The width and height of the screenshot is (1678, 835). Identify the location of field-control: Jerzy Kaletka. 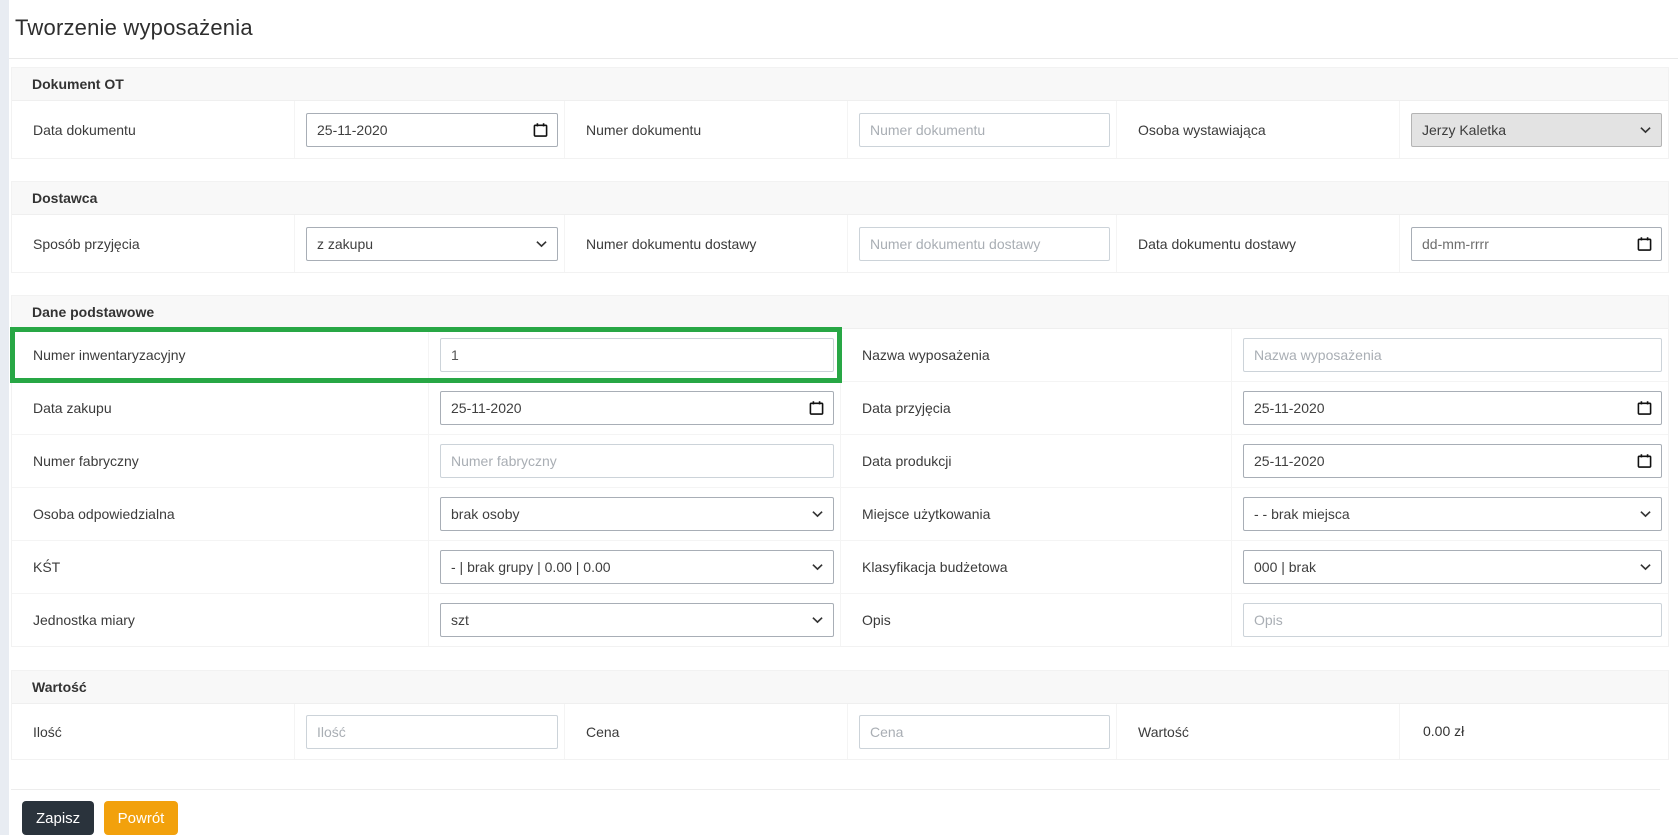
(1534, 129).